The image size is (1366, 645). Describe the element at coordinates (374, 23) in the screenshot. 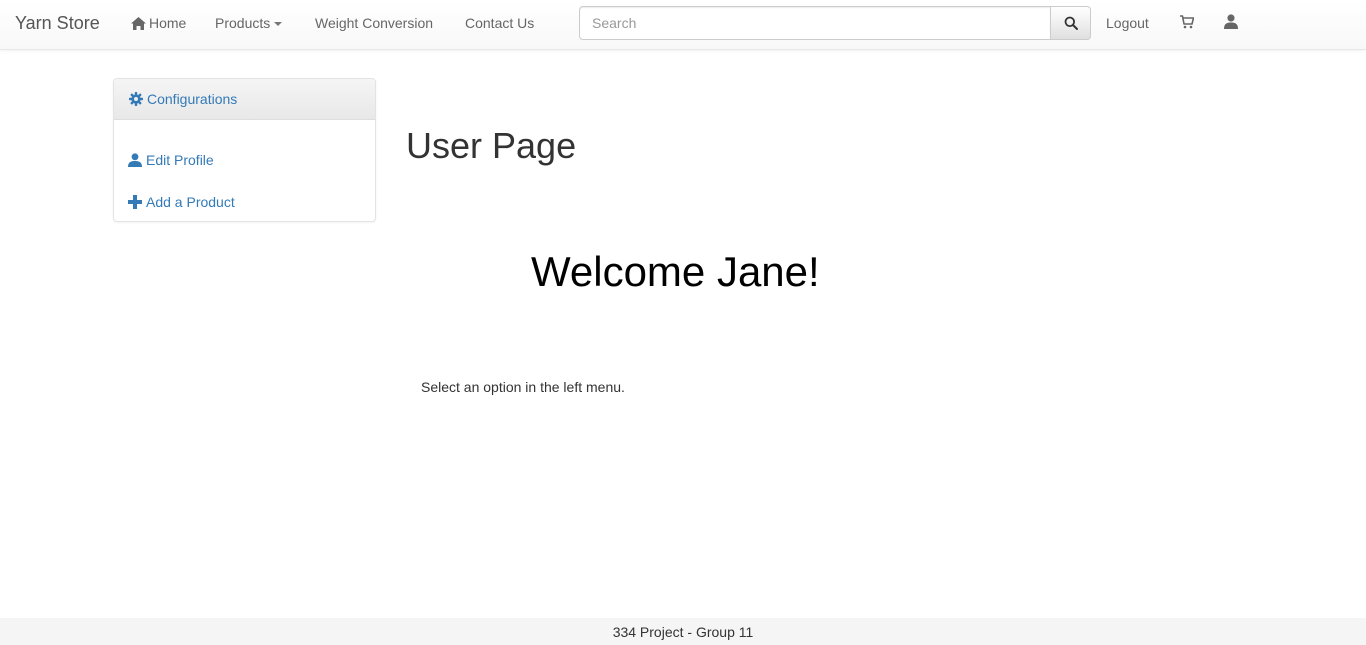

I see `nav-weight-conversion: Weight Conversion` at that location.